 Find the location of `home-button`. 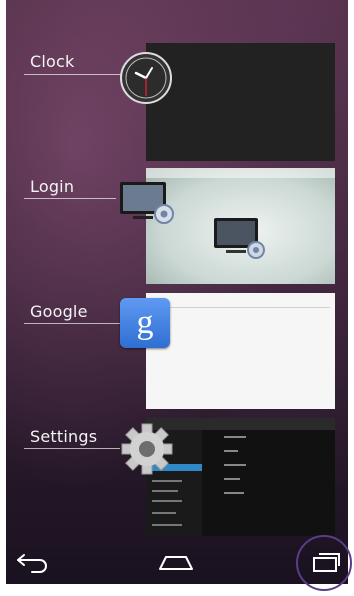

home-button is located at coordinates (176, 562).